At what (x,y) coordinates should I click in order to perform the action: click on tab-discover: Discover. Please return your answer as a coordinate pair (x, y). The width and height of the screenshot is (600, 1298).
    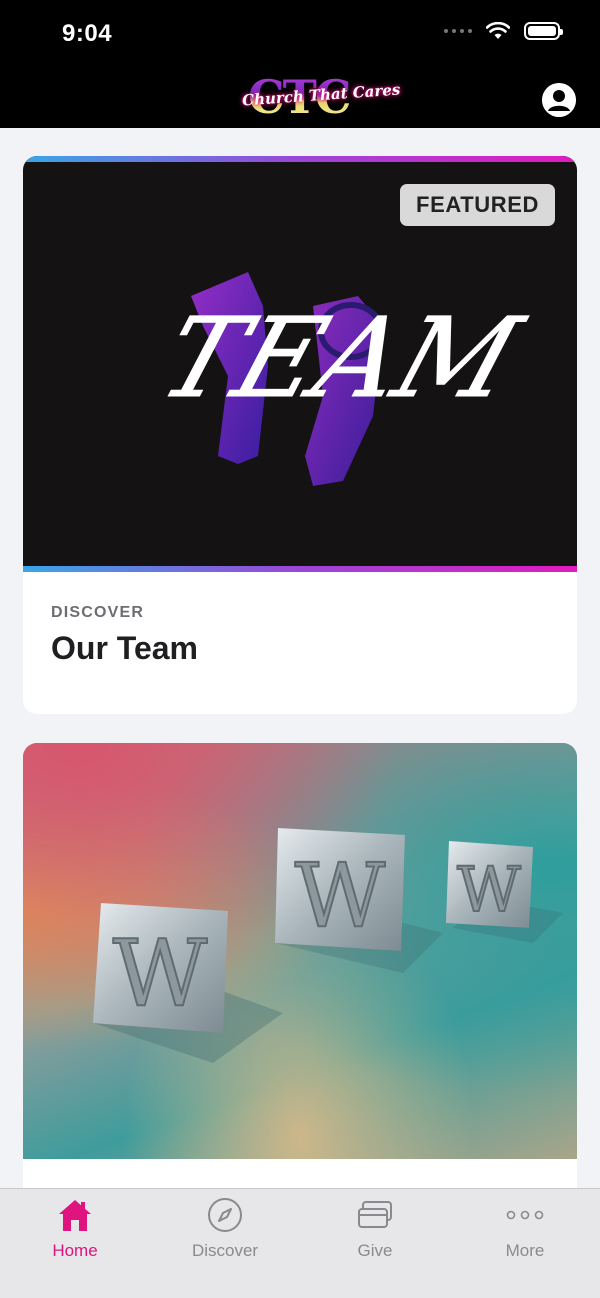
    Looking at the image, I should click on (225, 1243).